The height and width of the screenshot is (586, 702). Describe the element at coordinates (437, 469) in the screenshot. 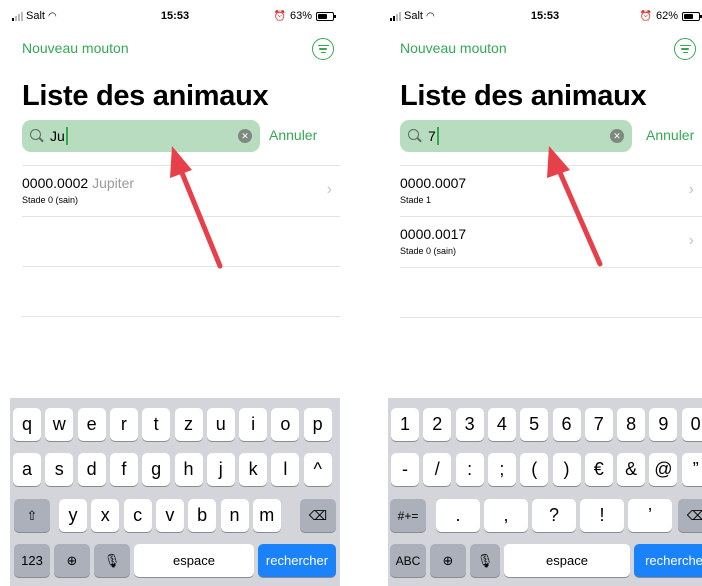

I see `key-1: /` at that location.